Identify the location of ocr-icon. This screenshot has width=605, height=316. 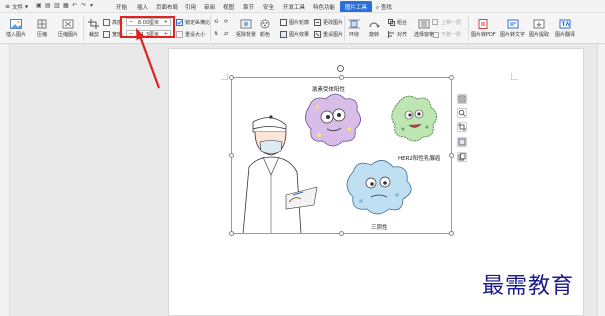
(512, 24).